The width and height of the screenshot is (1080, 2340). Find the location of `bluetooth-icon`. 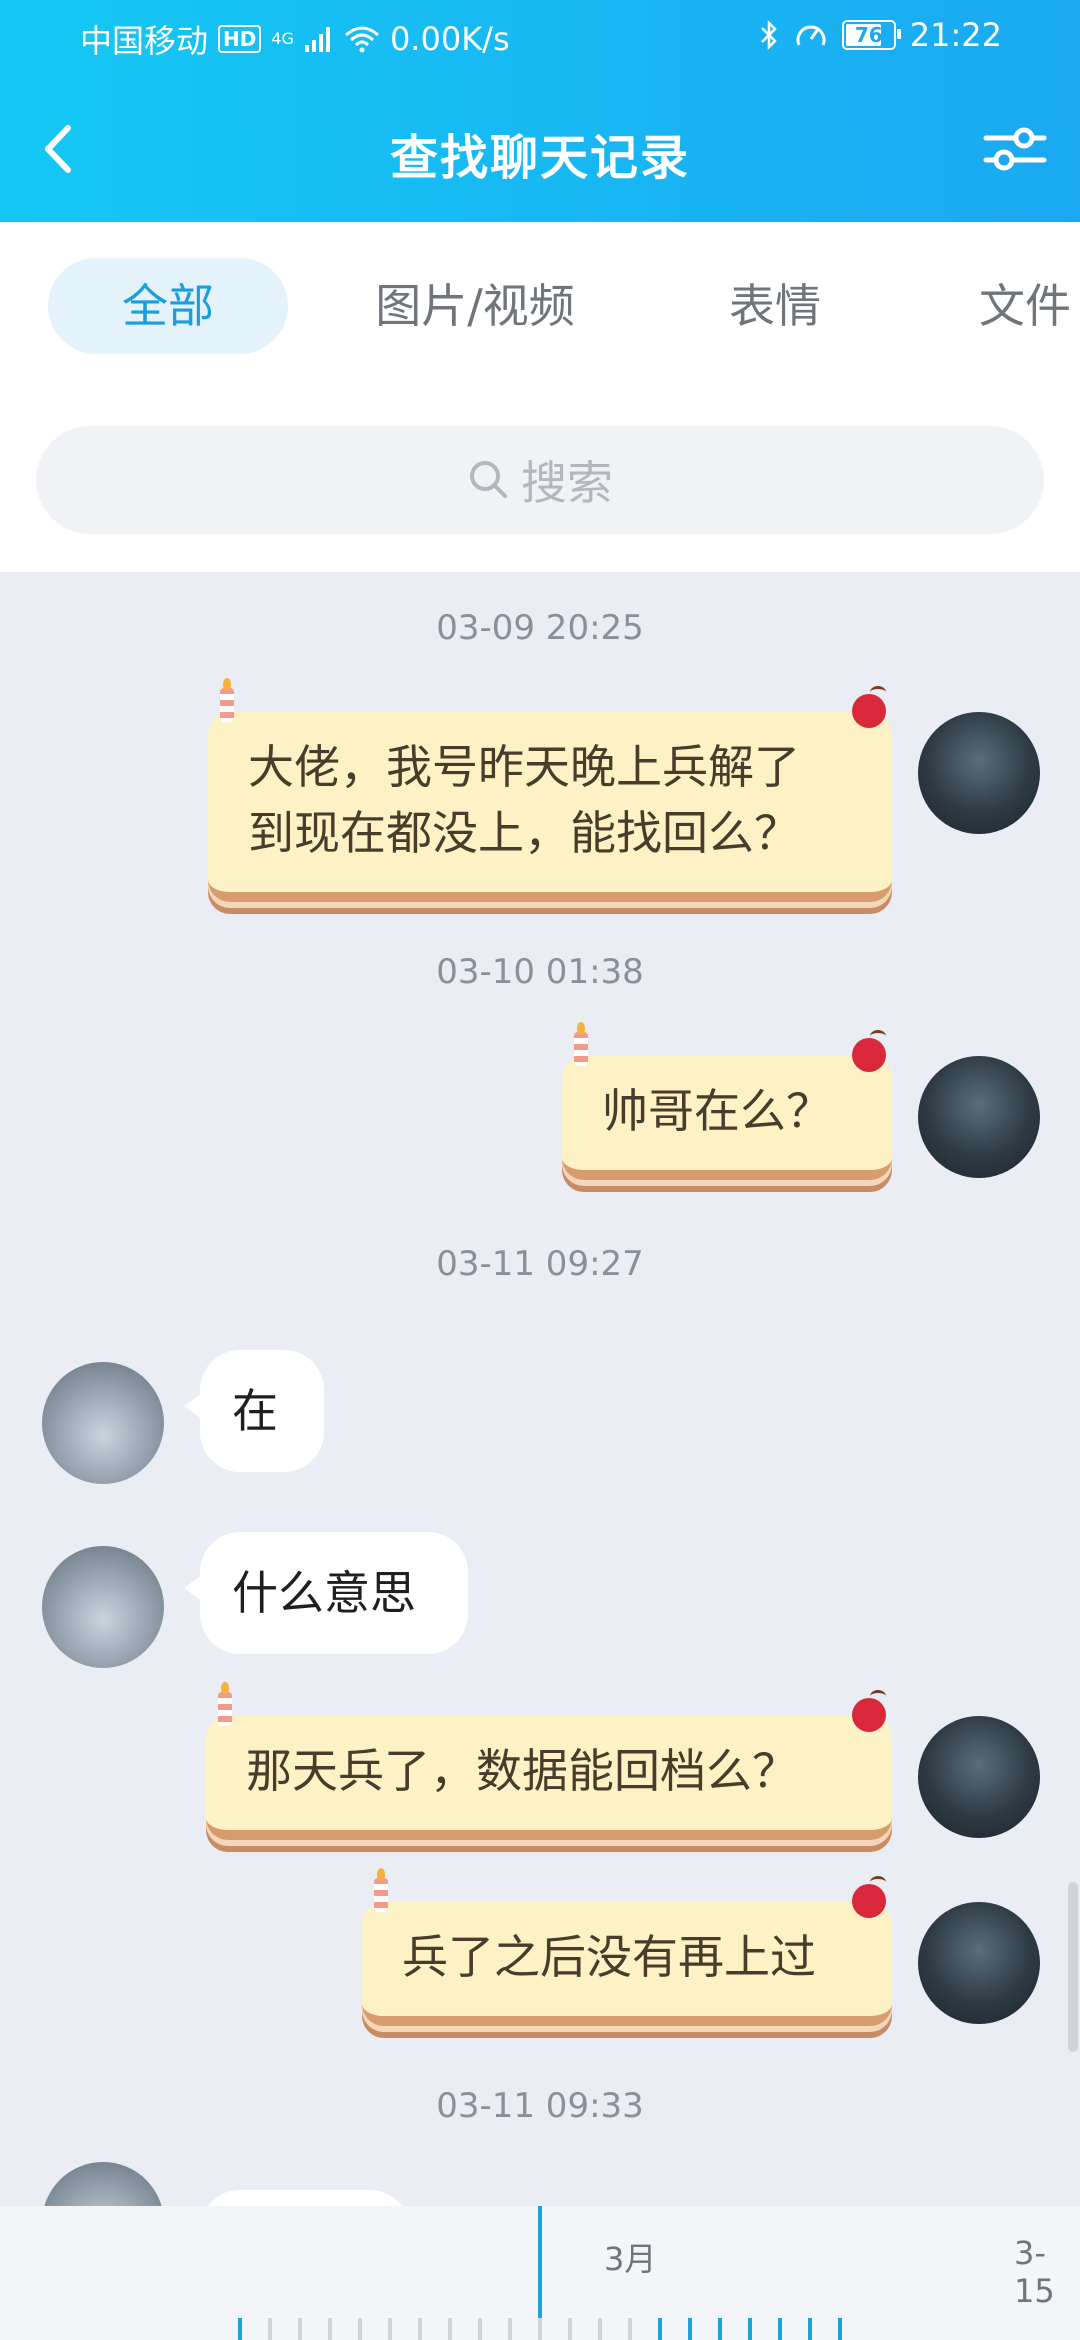

bluetooth-icon is located at coordinates (768, 35).